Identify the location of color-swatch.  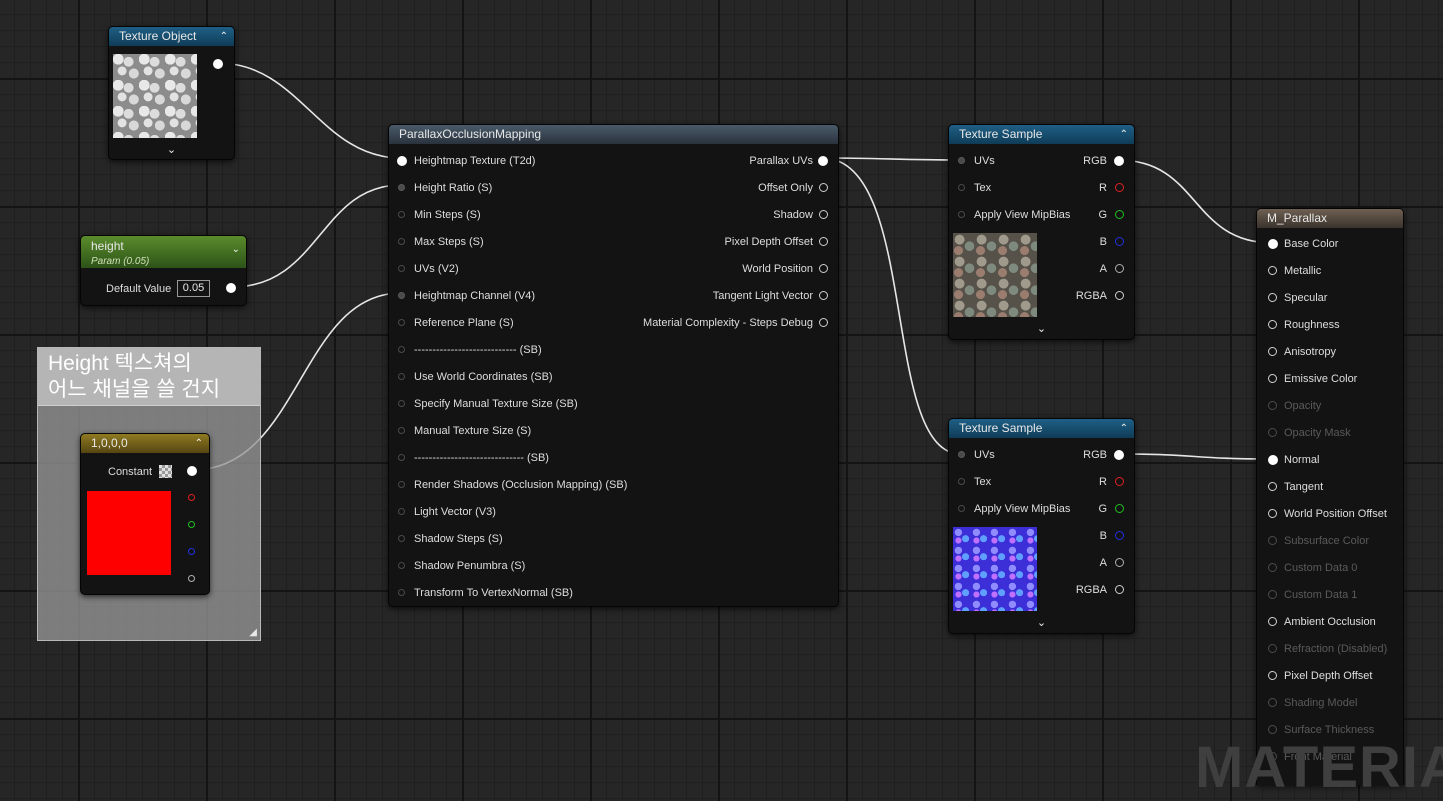
(129, 533).